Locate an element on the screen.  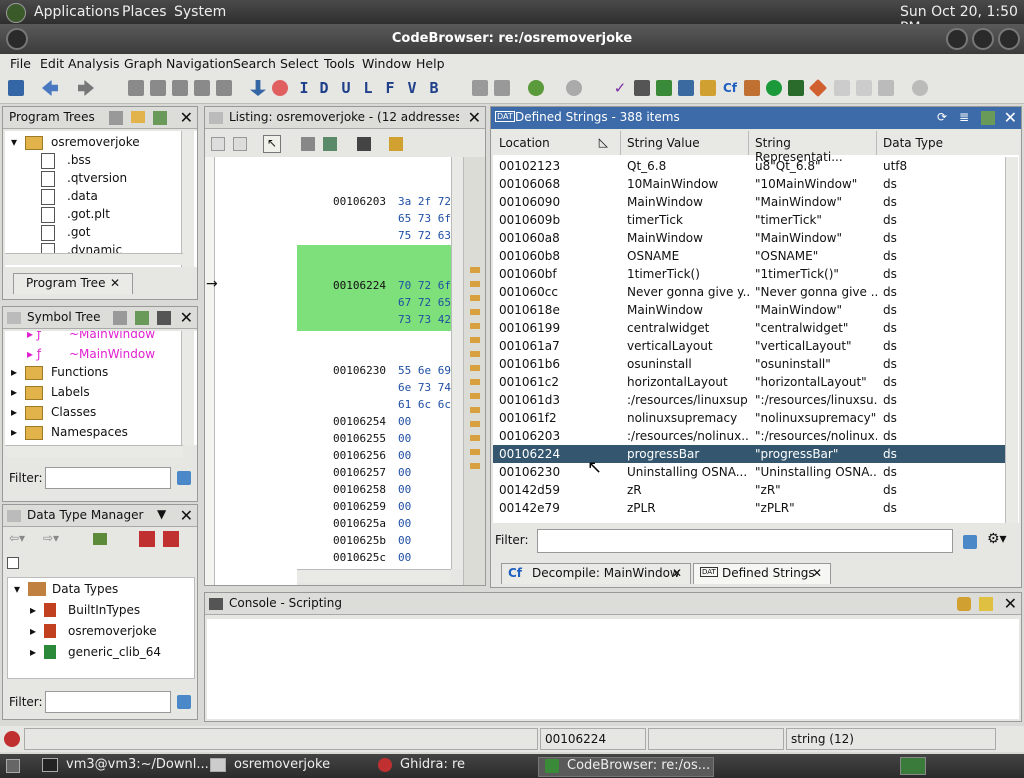
dtm-action-icon is located at coordinates (100, 539).